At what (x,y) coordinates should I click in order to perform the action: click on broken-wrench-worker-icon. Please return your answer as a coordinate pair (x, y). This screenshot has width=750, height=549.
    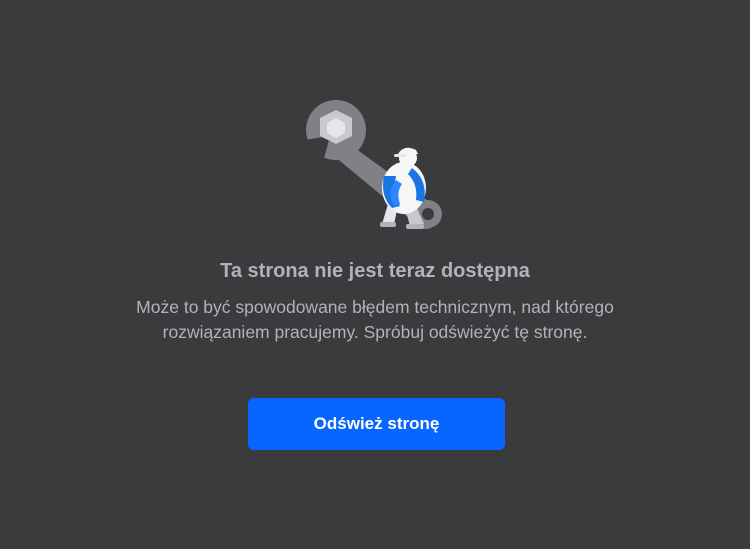
    Looking at the image, I should click on (373, 164).